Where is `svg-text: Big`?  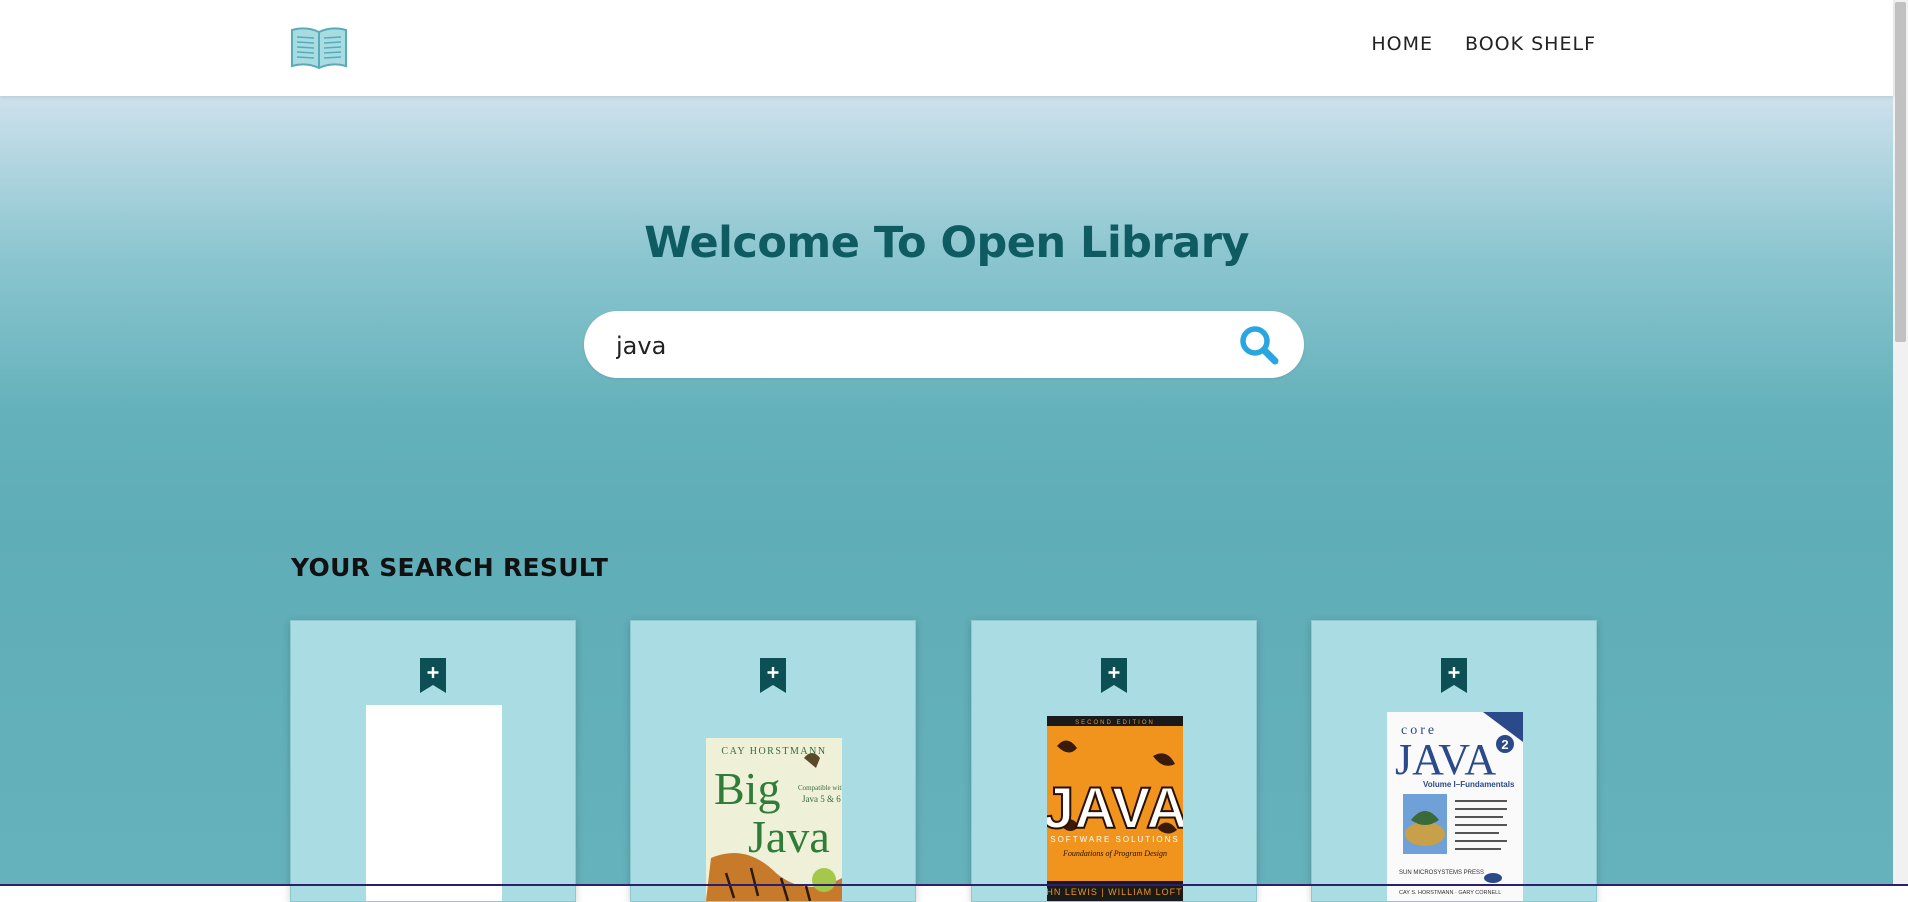 svg-text: Big is located at coordinates (747, 788).